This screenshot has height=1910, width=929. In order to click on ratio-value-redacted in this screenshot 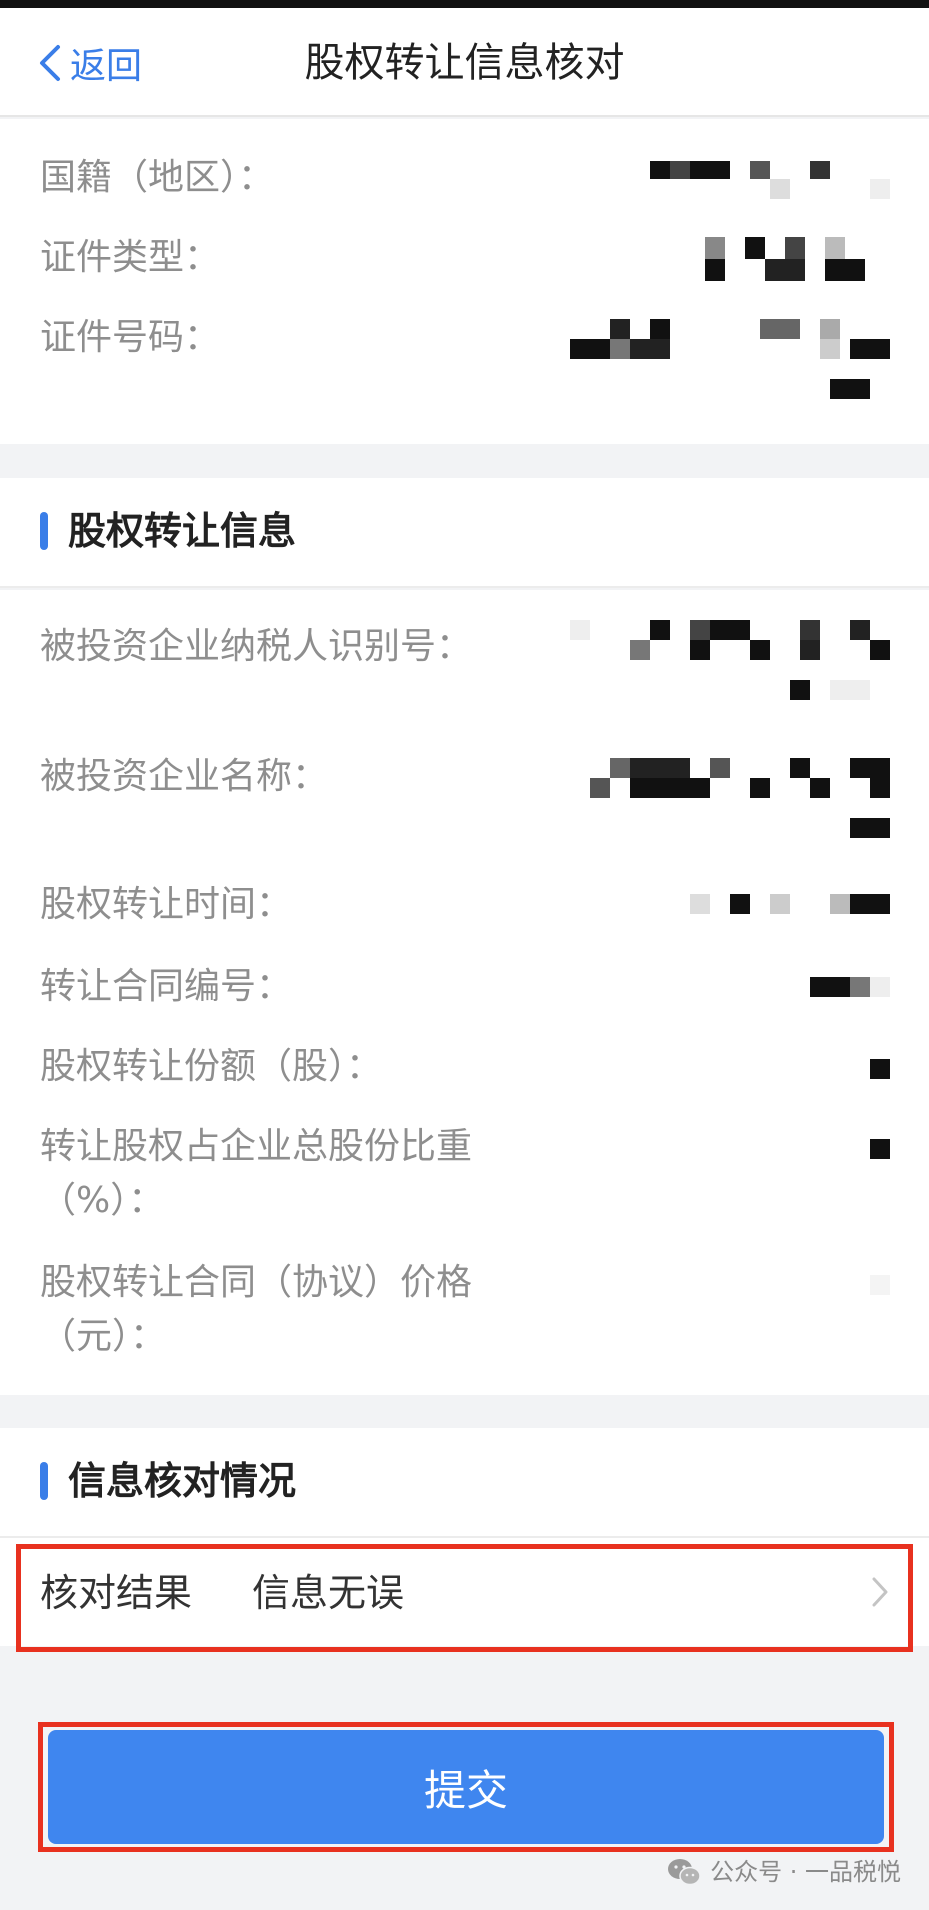, I will do `click(880, 1149)`.